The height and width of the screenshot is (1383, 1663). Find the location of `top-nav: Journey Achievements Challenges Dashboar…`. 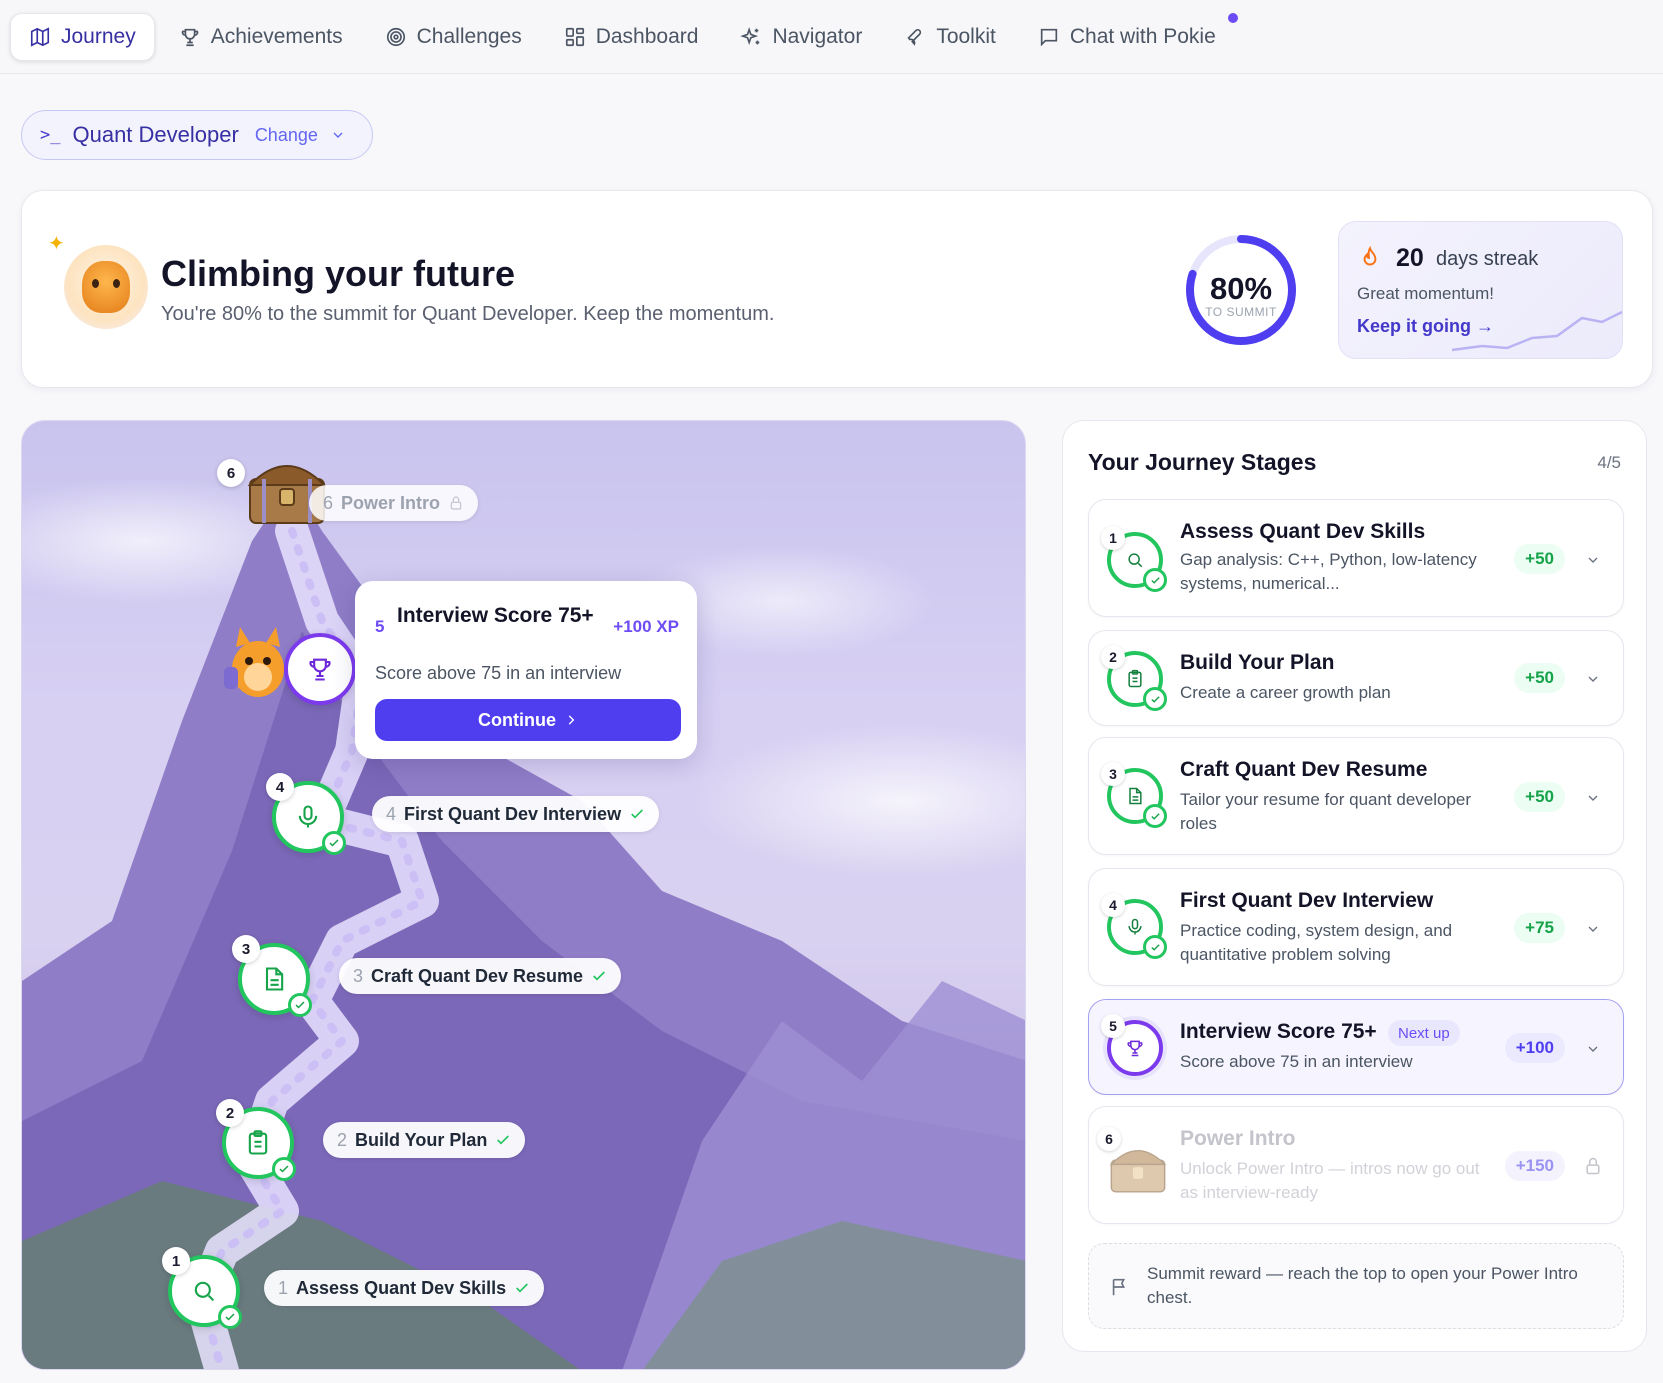

top-nav: Journey Achievements Challenges Dashboar… is located at coordinates (831, 37).